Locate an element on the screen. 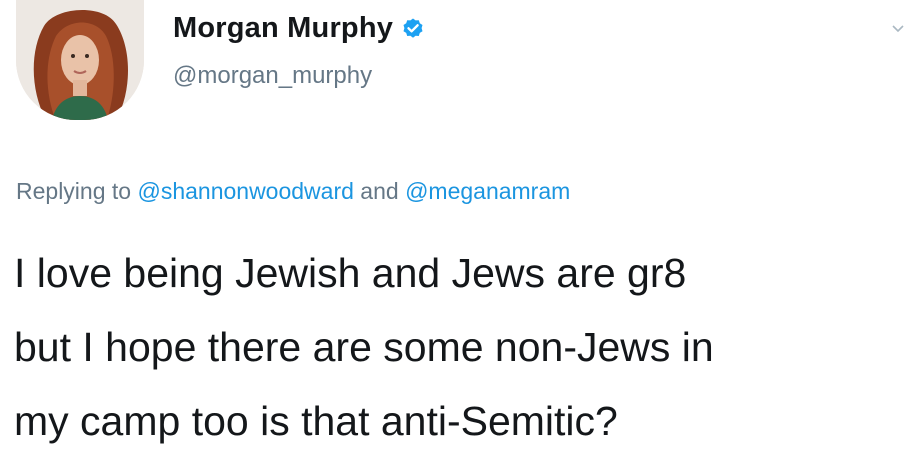 Image resolution: width=913 pixels, height=471 pixels. avatar is located at coordinates (80, 60).